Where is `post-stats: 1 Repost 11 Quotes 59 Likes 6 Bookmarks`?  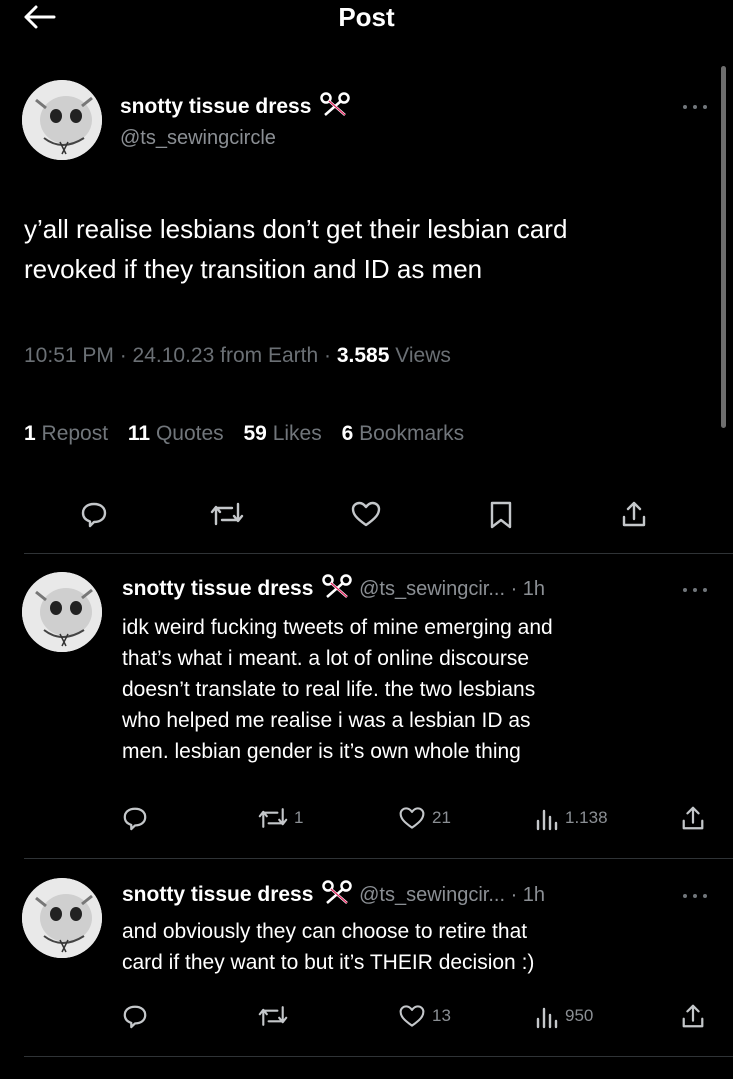 post-stats: 1 Repost 11 Quotes 59 Likes 6 Bookmarks is located at coordinates (251, 434).